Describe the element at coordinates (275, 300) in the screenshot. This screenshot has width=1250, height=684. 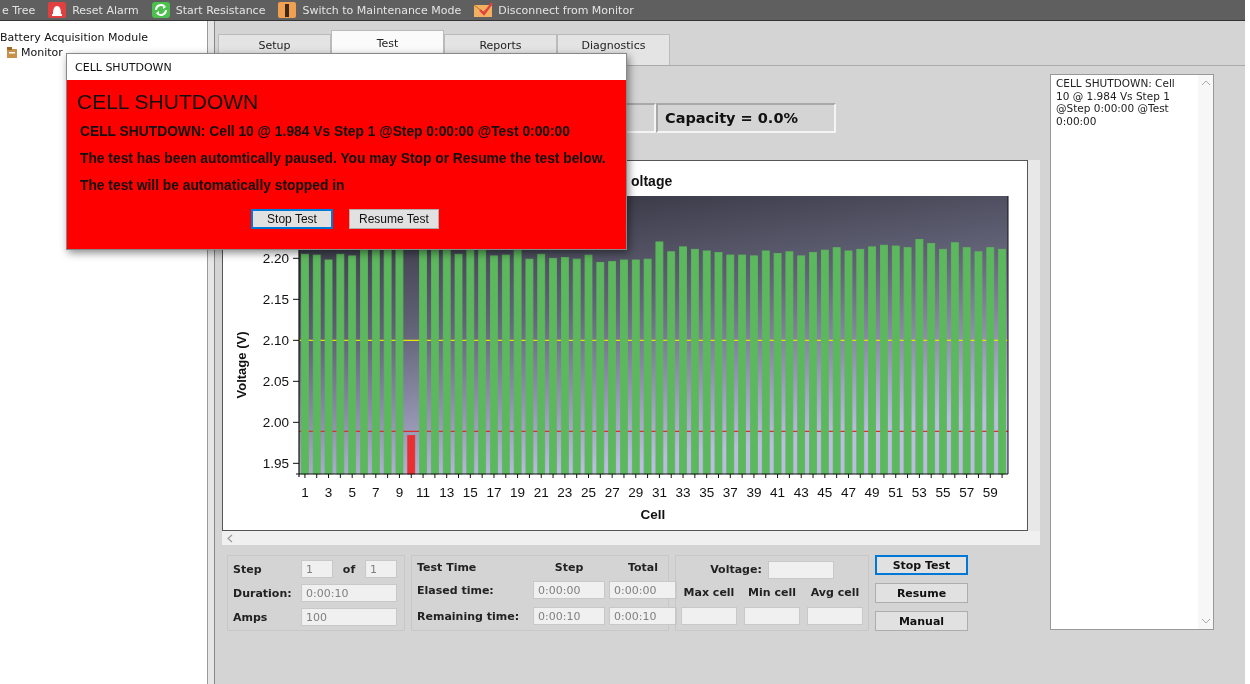
I see `tick-label: 2.15` at that location.